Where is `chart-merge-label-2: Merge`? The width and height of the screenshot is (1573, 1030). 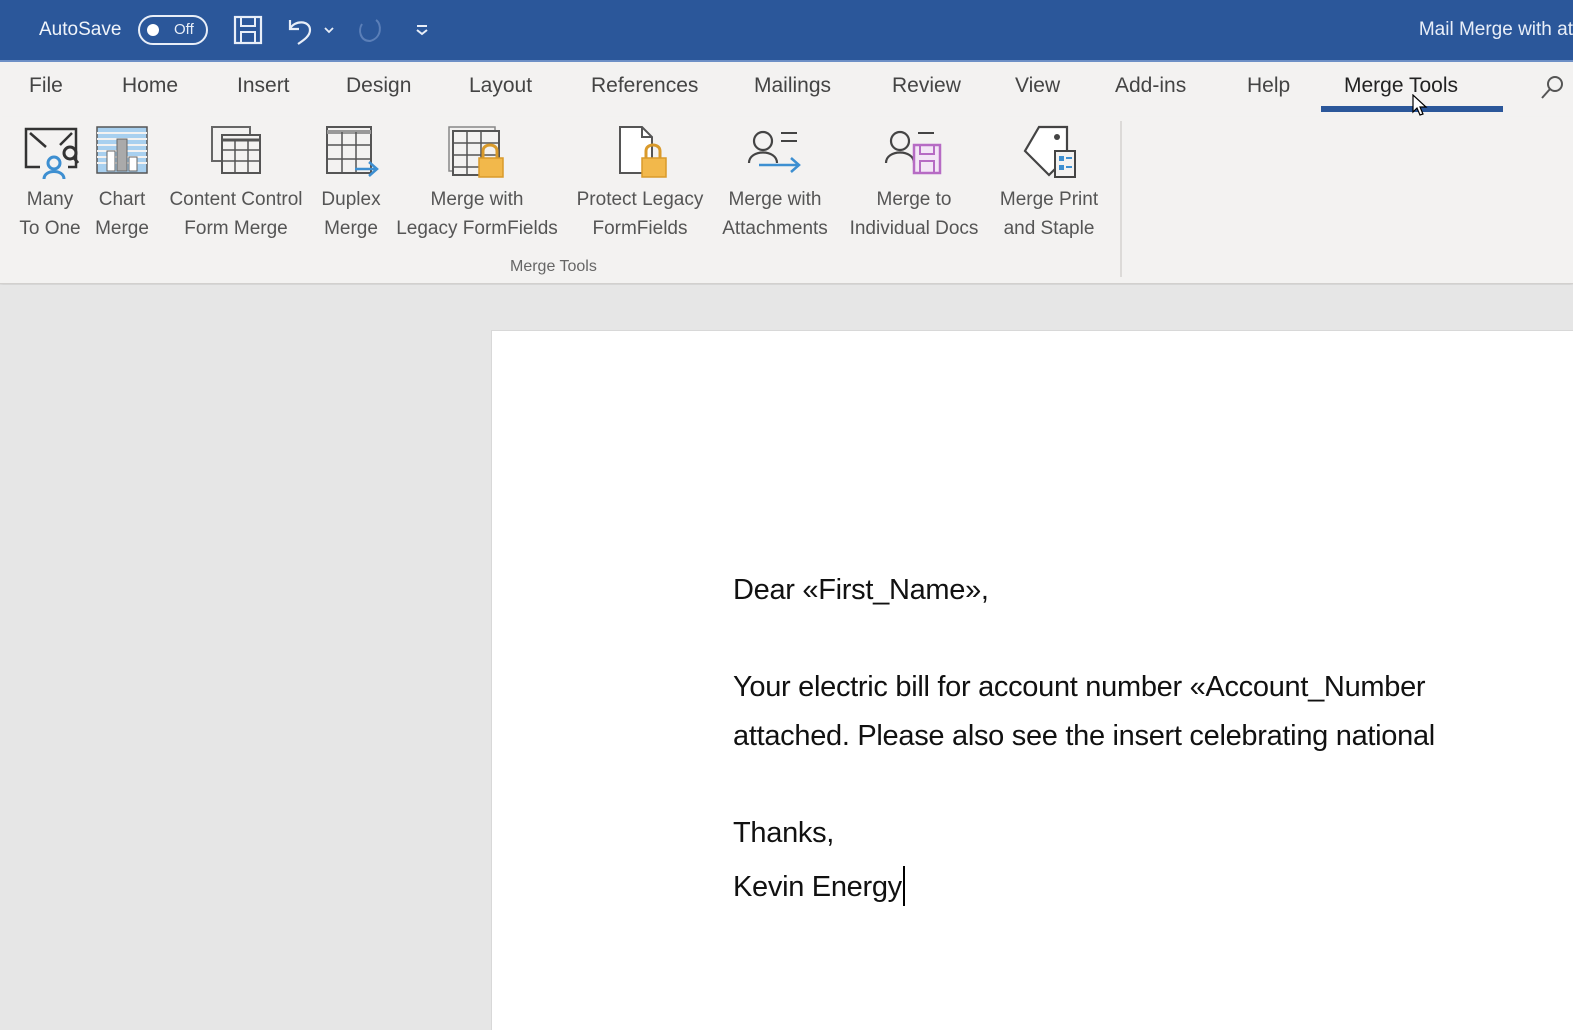 chart-merge-label-2: Merge is located at coordinates (122, 228).